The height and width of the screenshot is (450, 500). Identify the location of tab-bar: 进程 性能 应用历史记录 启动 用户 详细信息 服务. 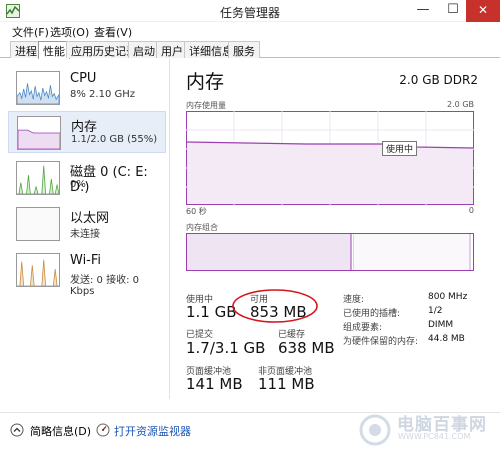
(250, 49).